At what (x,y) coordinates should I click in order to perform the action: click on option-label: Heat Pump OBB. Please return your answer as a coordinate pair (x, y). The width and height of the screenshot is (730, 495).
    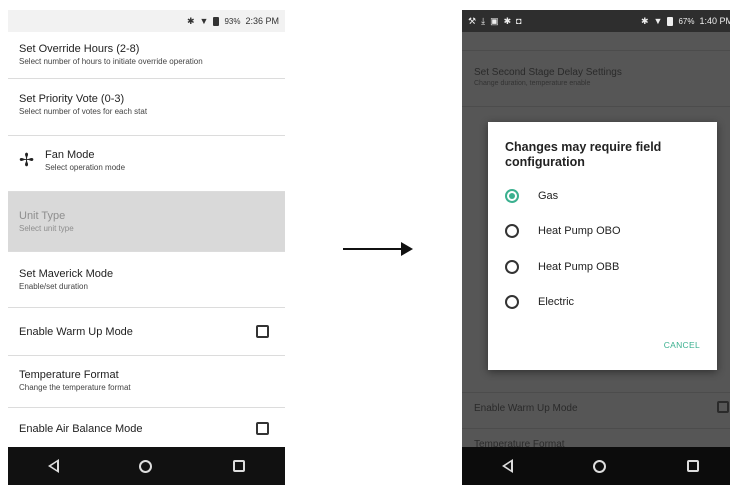
    Looking at the image, I should click on (579, 267).